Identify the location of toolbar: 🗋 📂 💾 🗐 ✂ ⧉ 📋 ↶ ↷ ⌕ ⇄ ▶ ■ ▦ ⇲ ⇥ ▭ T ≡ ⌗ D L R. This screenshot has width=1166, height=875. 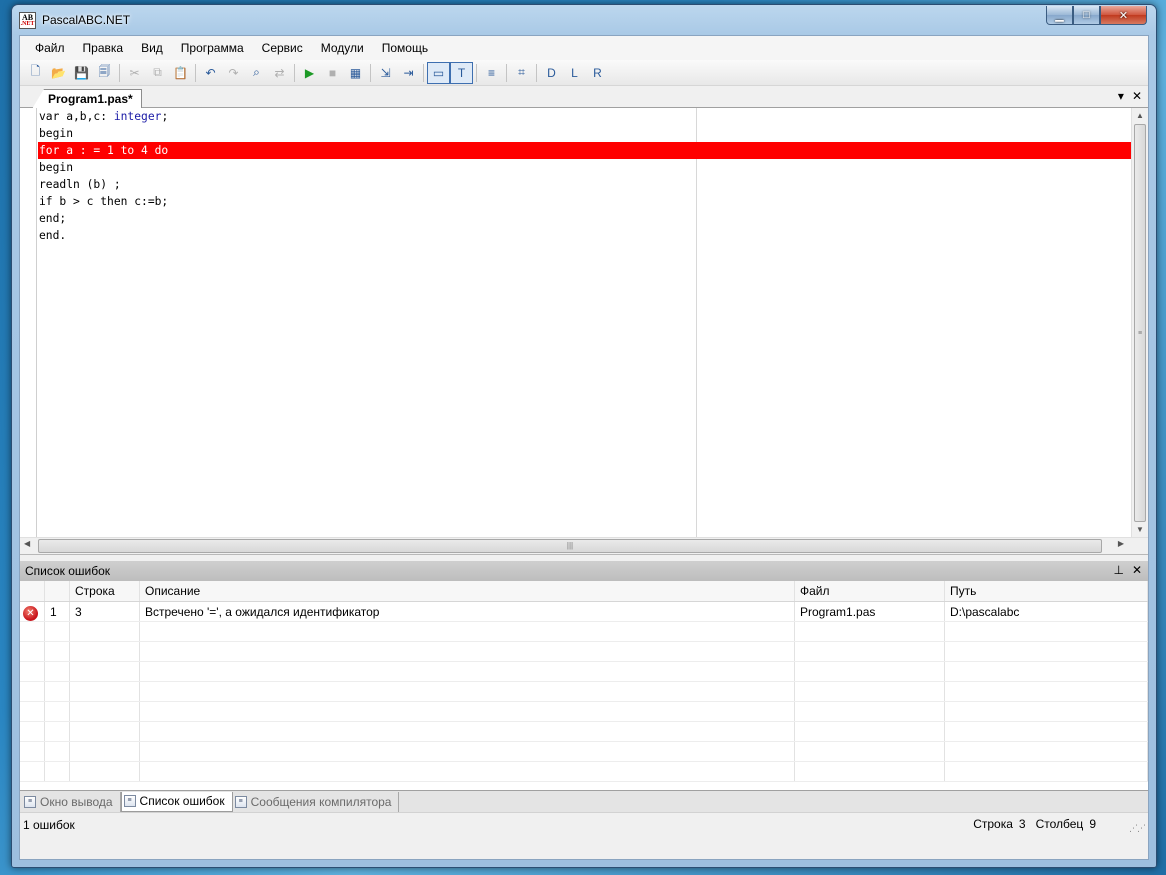
(584, 73).